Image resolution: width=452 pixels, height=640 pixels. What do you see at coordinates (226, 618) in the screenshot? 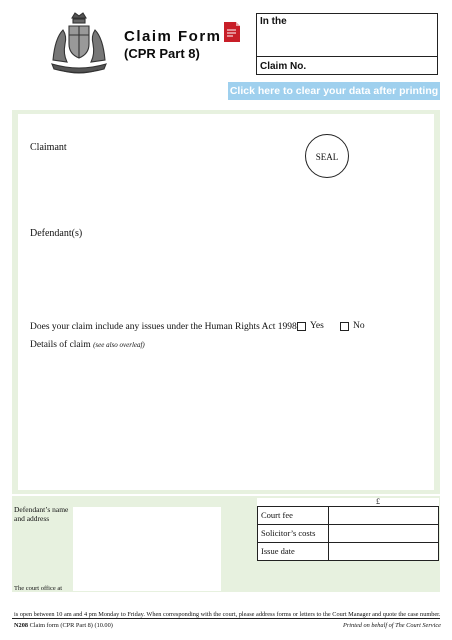
I see `footer-rule` at bounding box center [226, 618].